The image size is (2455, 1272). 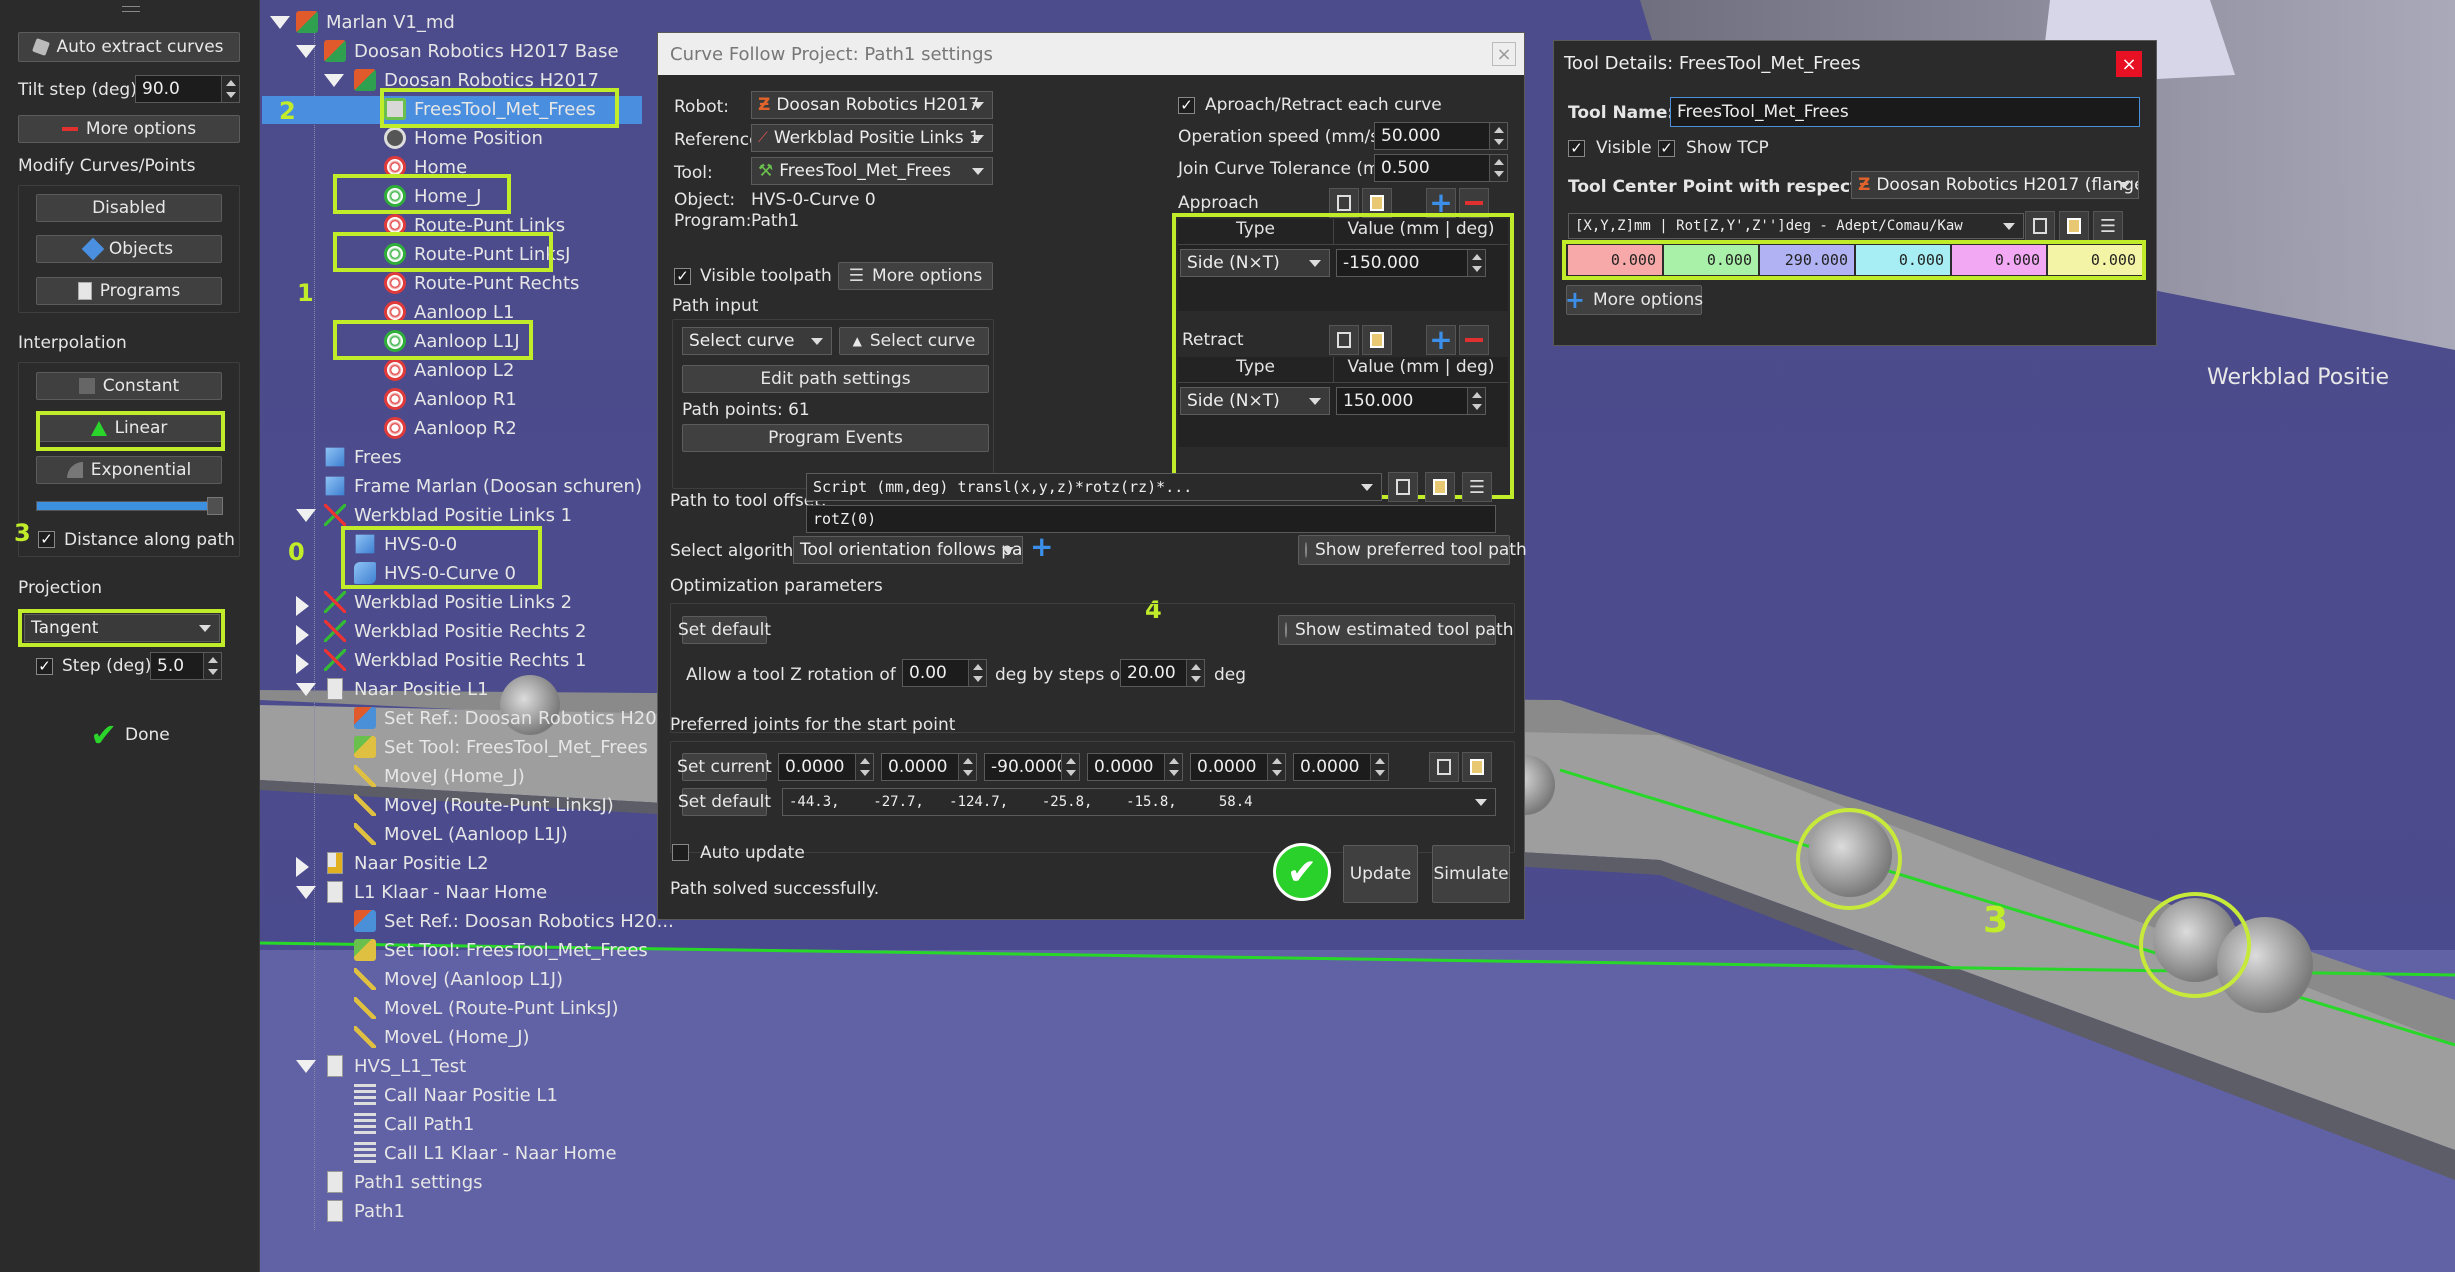 What do you see at coordinates (129, 129) in the screenshot?
I see `more-options-button: More options` at bounding box center [129, 129].